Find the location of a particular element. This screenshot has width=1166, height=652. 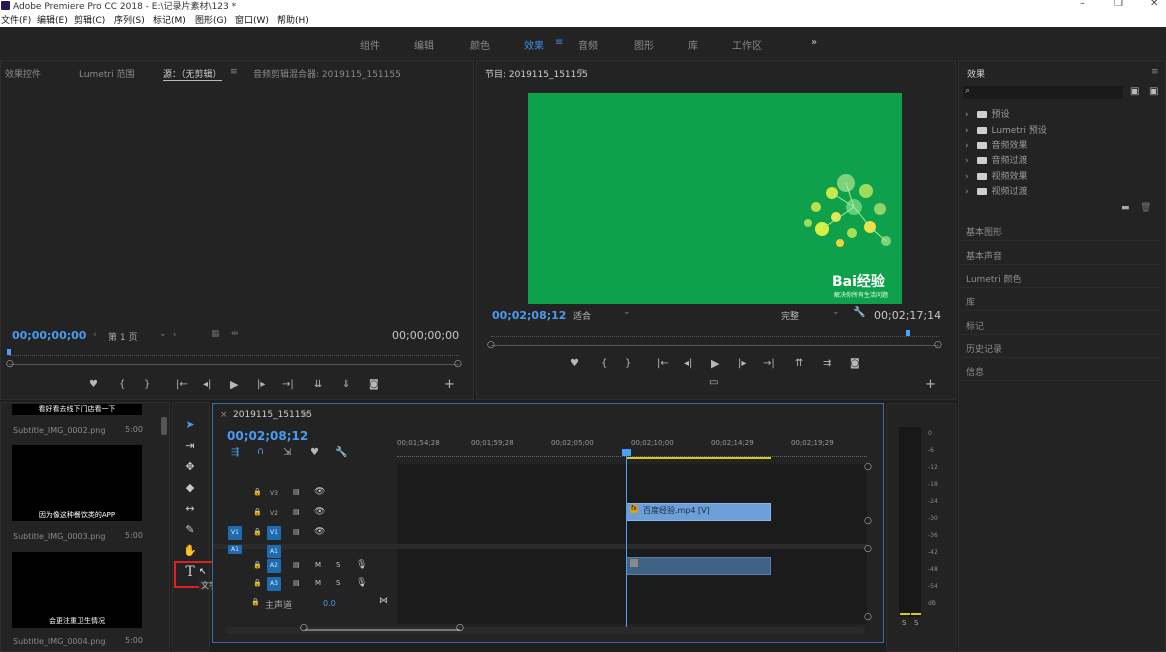

program-video-frame: Bai经验 解决你所有生活问题 is located at coordinates (715, 198).